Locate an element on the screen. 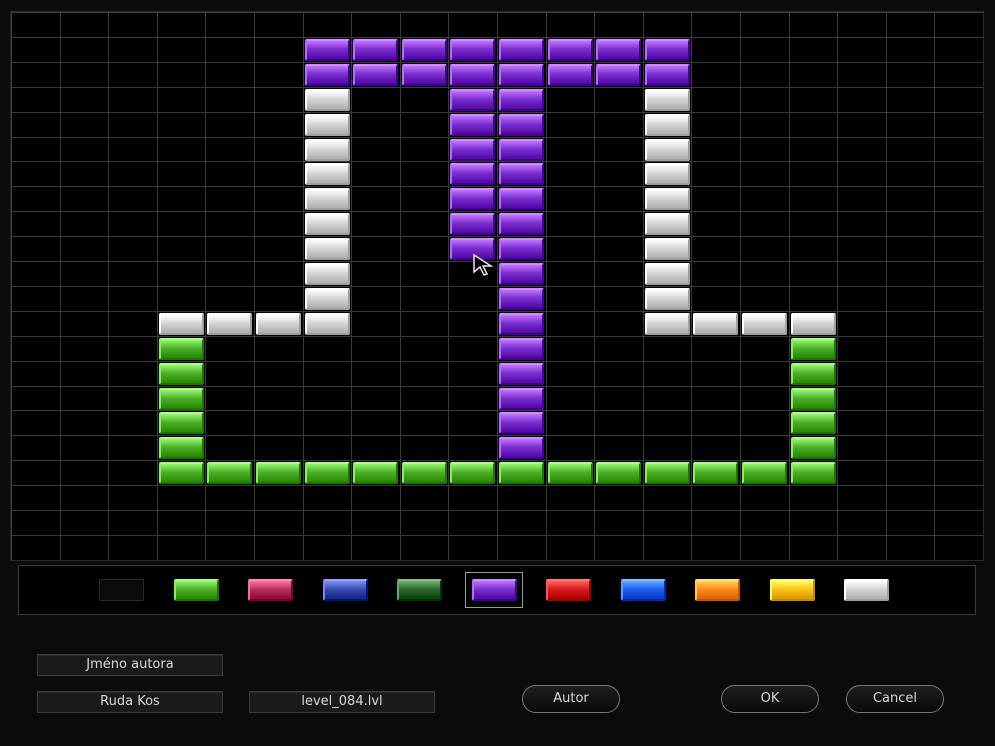 The image size is (995, 746). cancel-button: Cancel is located at coordinates (895, 699).